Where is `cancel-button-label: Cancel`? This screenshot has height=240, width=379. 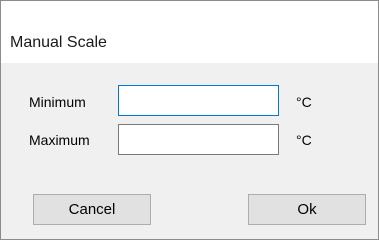 cancel-button-label: Cancel is located at coordinates (92, 209).